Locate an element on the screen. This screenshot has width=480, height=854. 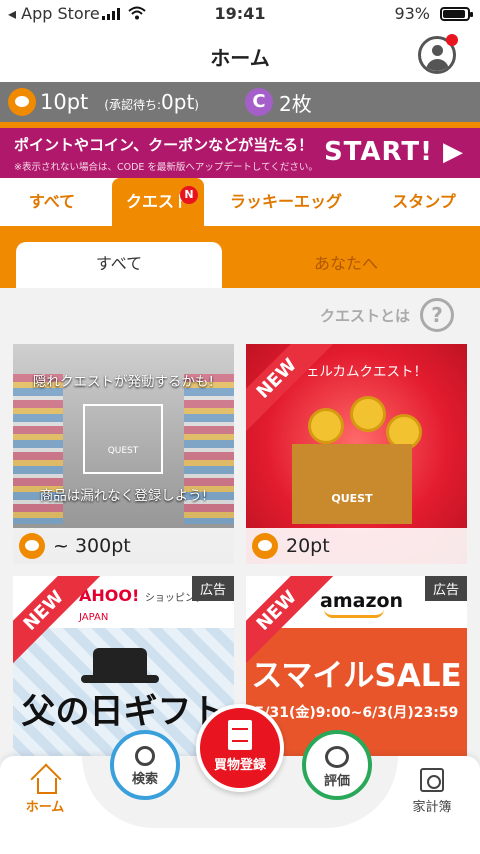
barcode-search-icon is located at coordinates (145, 756).